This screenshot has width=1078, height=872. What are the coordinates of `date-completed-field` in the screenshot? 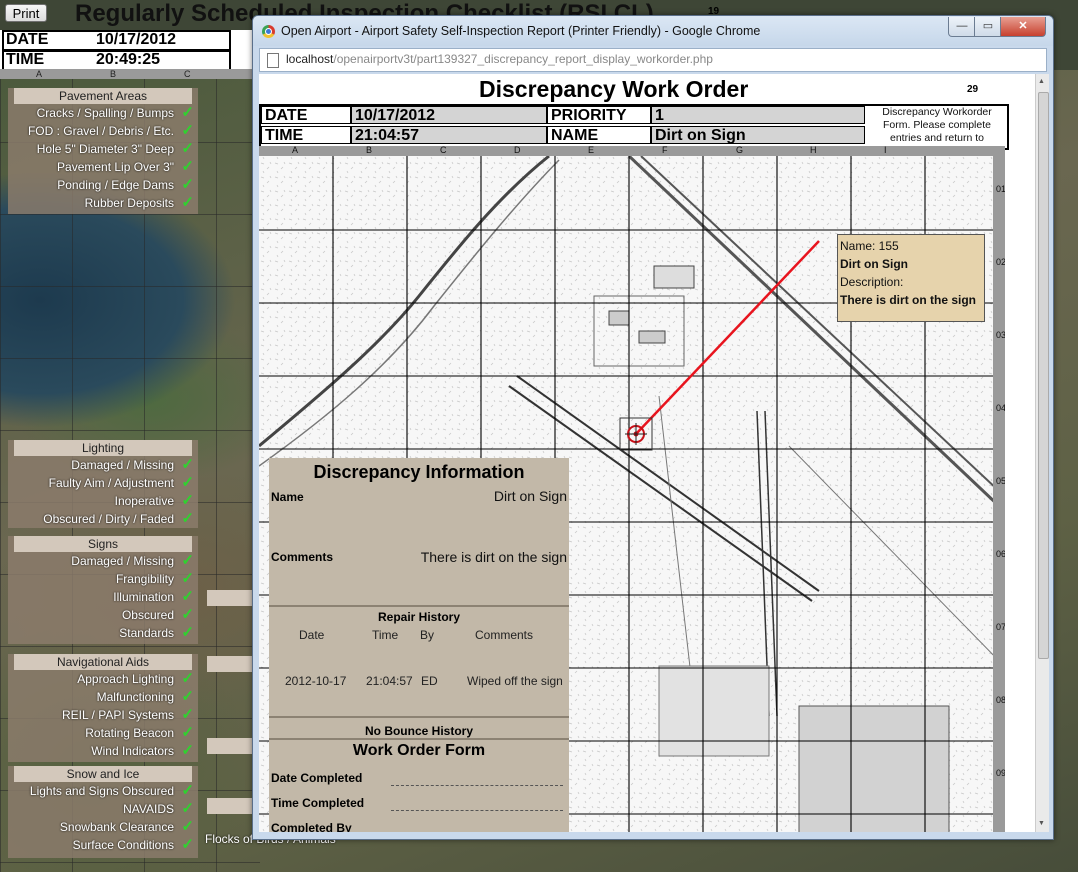 It's located at (477, 785).